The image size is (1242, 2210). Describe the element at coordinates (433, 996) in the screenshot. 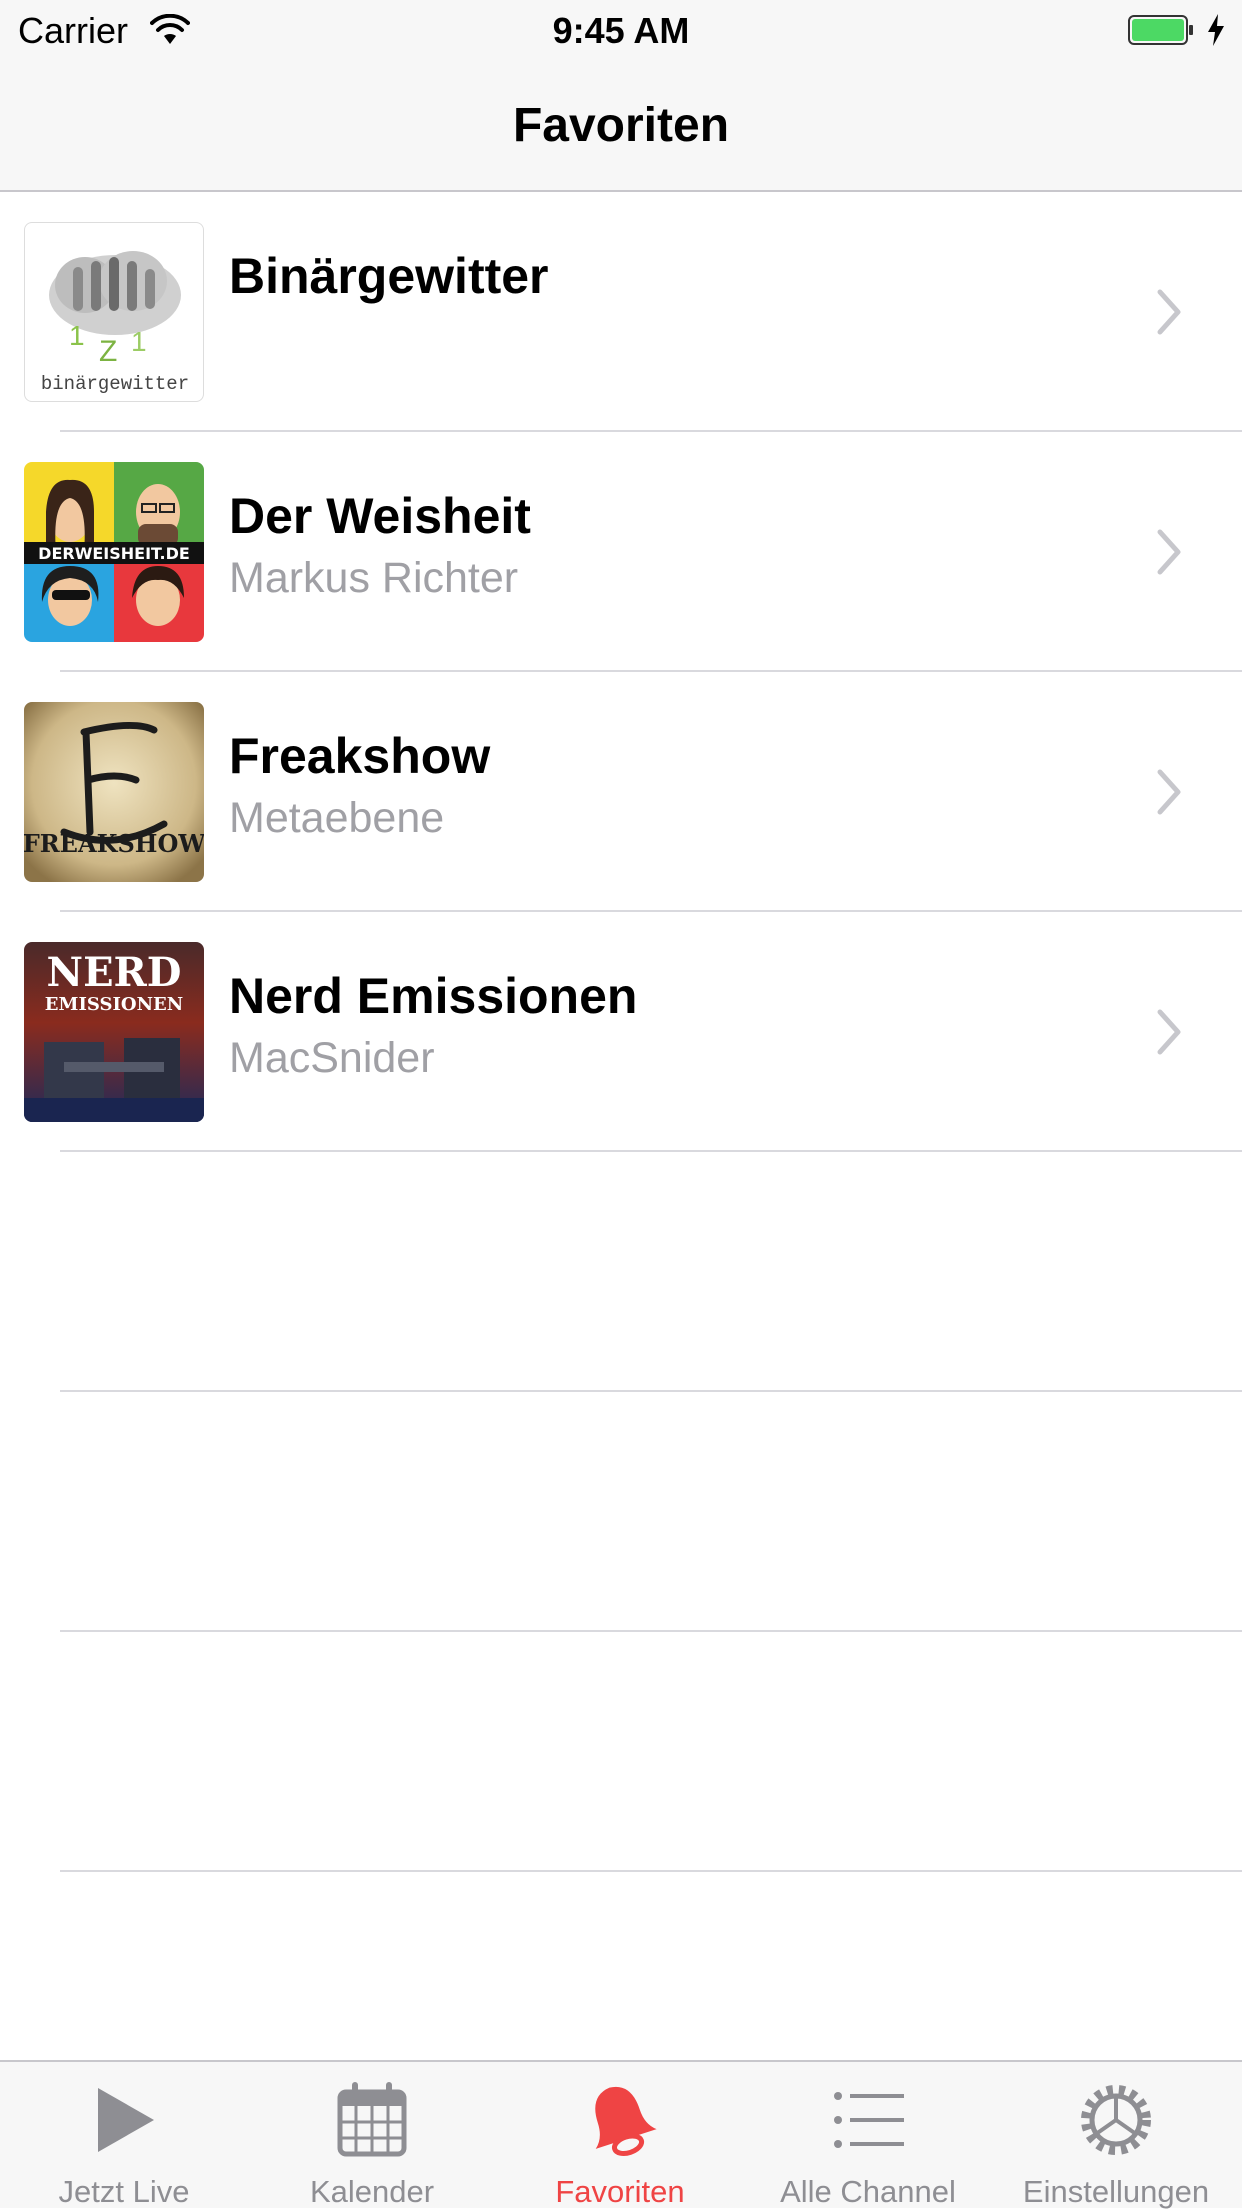

I see `podcast-title: Nerd Emissionen` at that location.